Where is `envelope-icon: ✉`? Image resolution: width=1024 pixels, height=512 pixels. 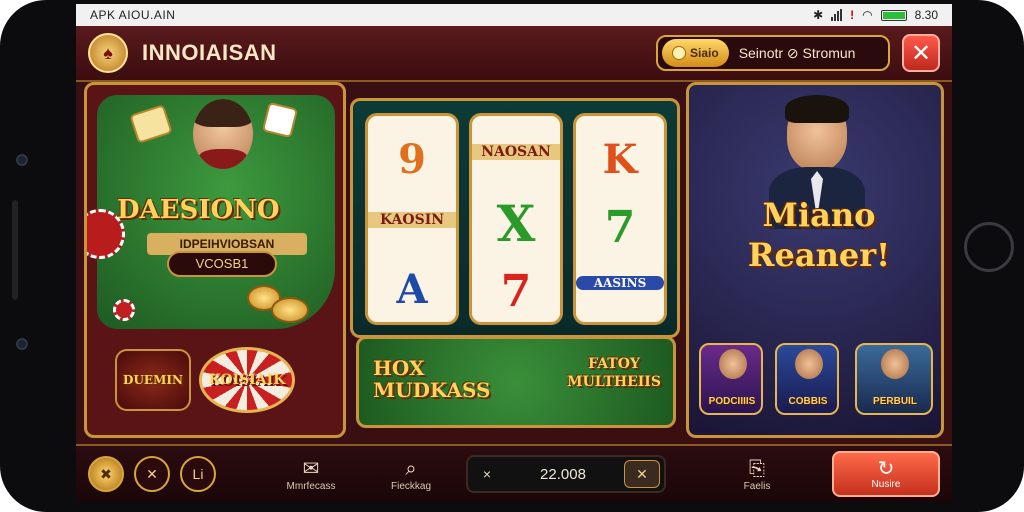
envelope-icon: ✉ is located at coordinates (311, 468).